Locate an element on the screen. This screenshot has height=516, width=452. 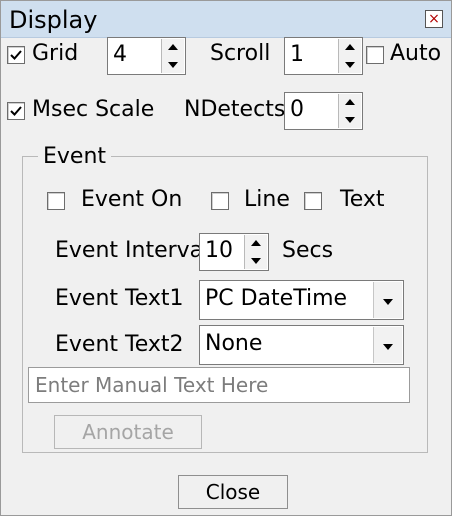
line-label: Line is located at coordinates (267, 199).